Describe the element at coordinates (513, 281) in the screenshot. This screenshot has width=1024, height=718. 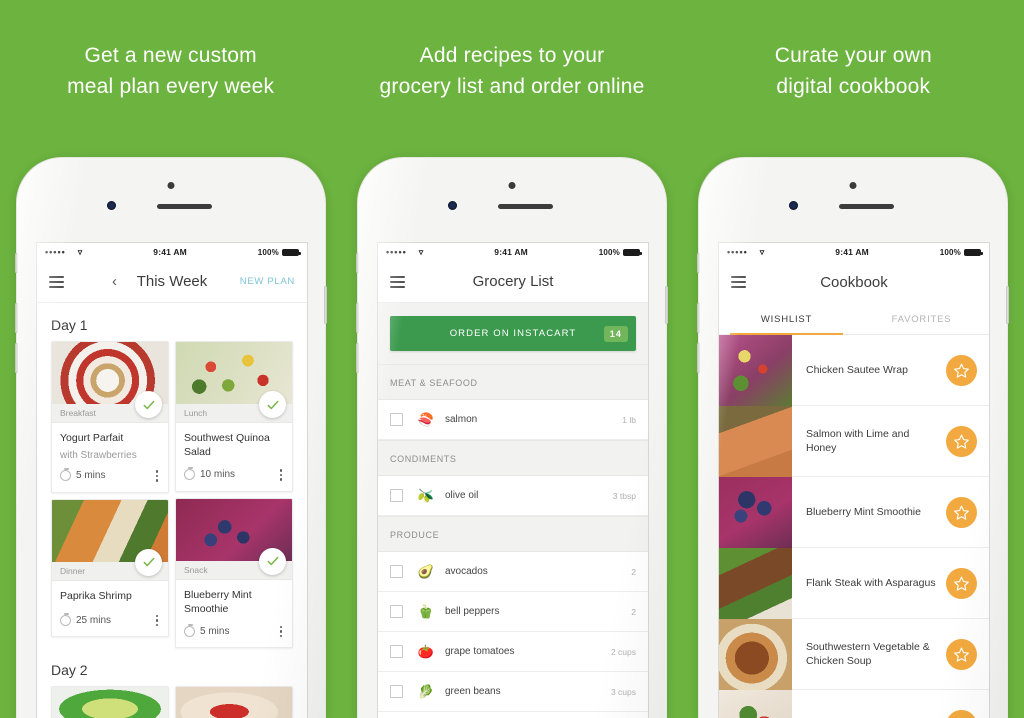
I see `page-title: Grocery List` at that location.